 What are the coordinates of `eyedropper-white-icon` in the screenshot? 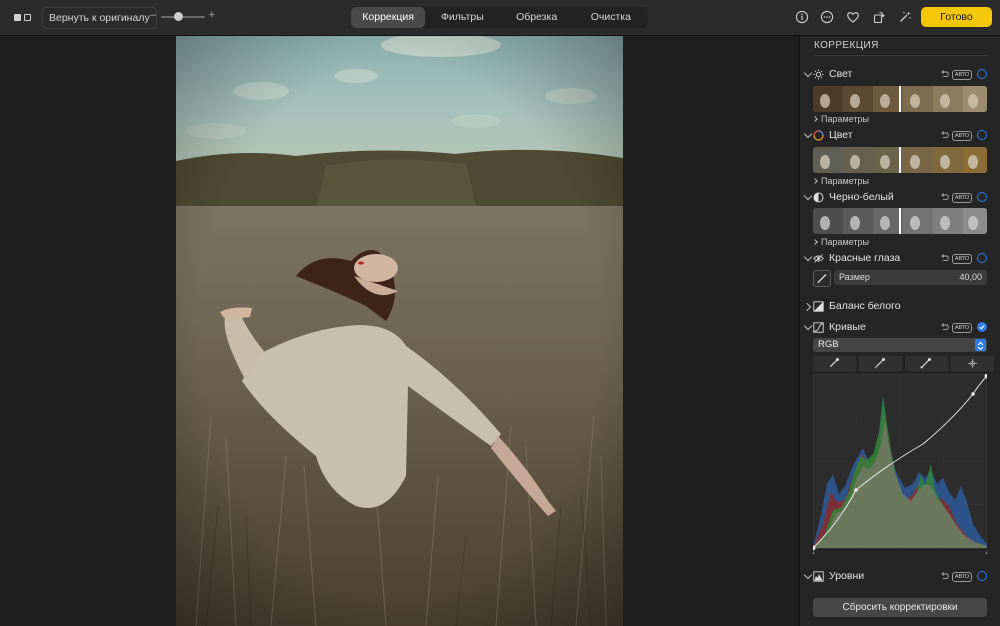 It's located at (925, 363).